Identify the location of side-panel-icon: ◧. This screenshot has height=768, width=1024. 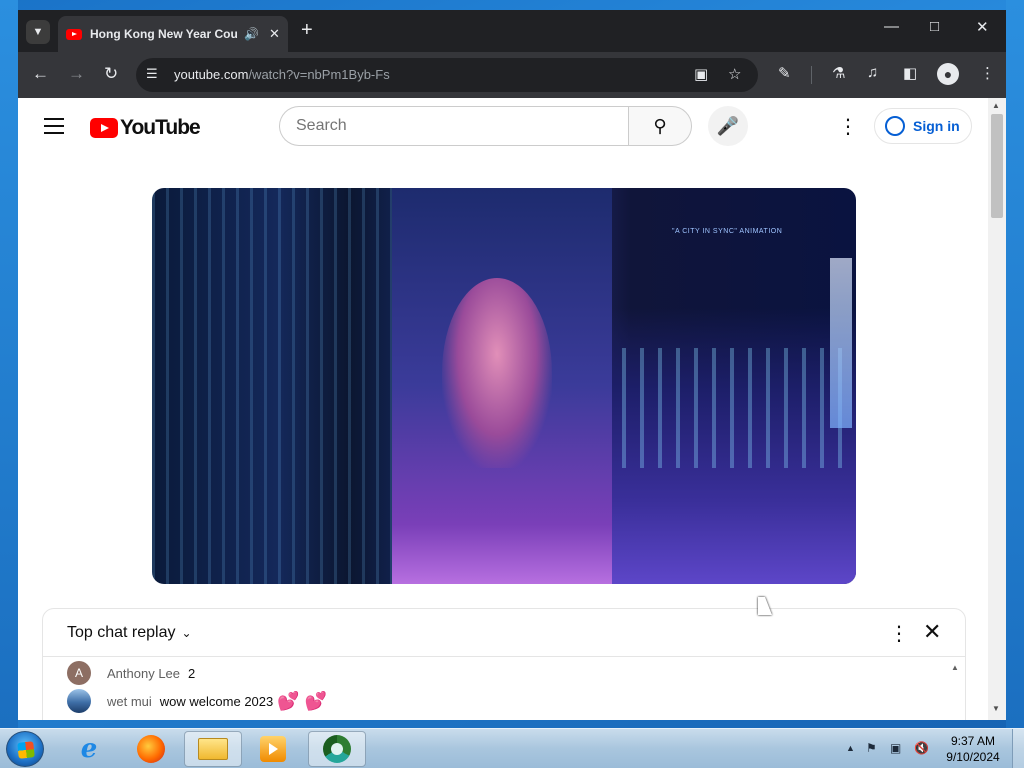
(910, 73).